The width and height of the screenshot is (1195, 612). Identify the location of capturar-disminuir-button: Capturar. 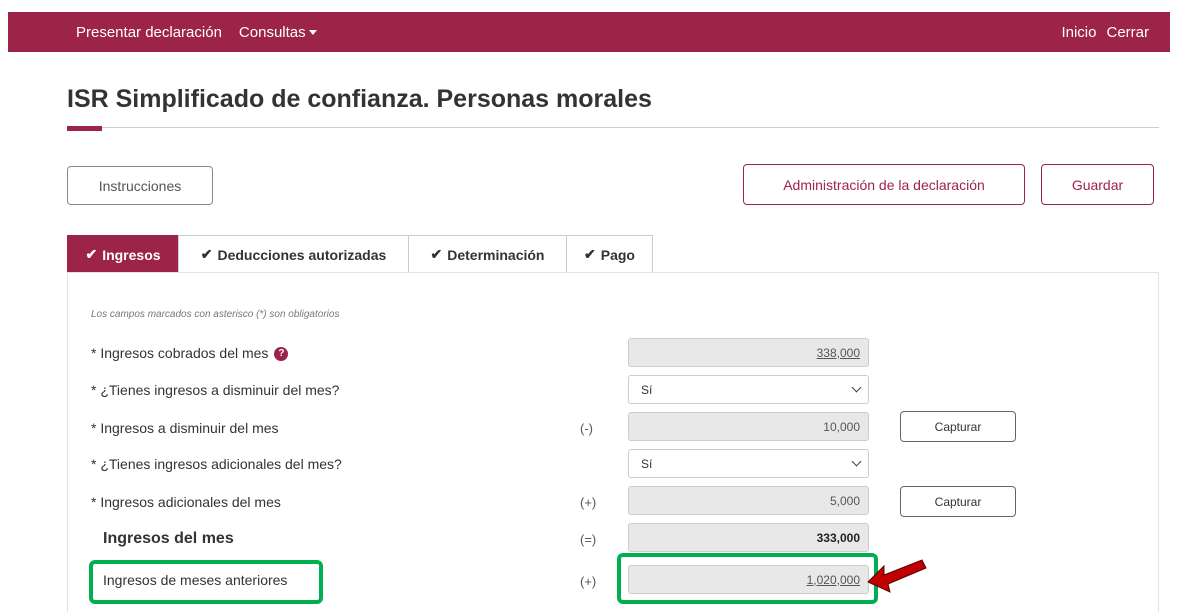
(958, 426).